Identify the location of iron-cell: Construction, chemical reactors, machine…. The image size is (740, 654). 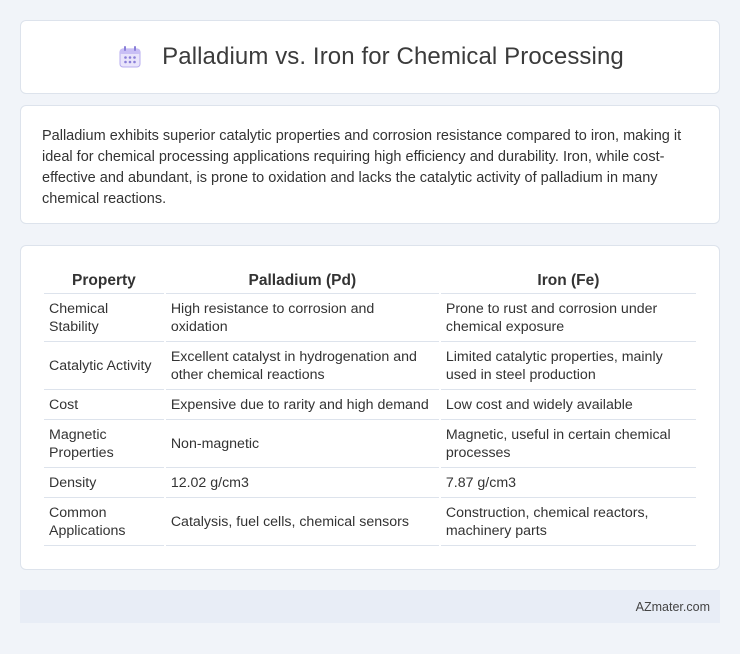
(568, 522).